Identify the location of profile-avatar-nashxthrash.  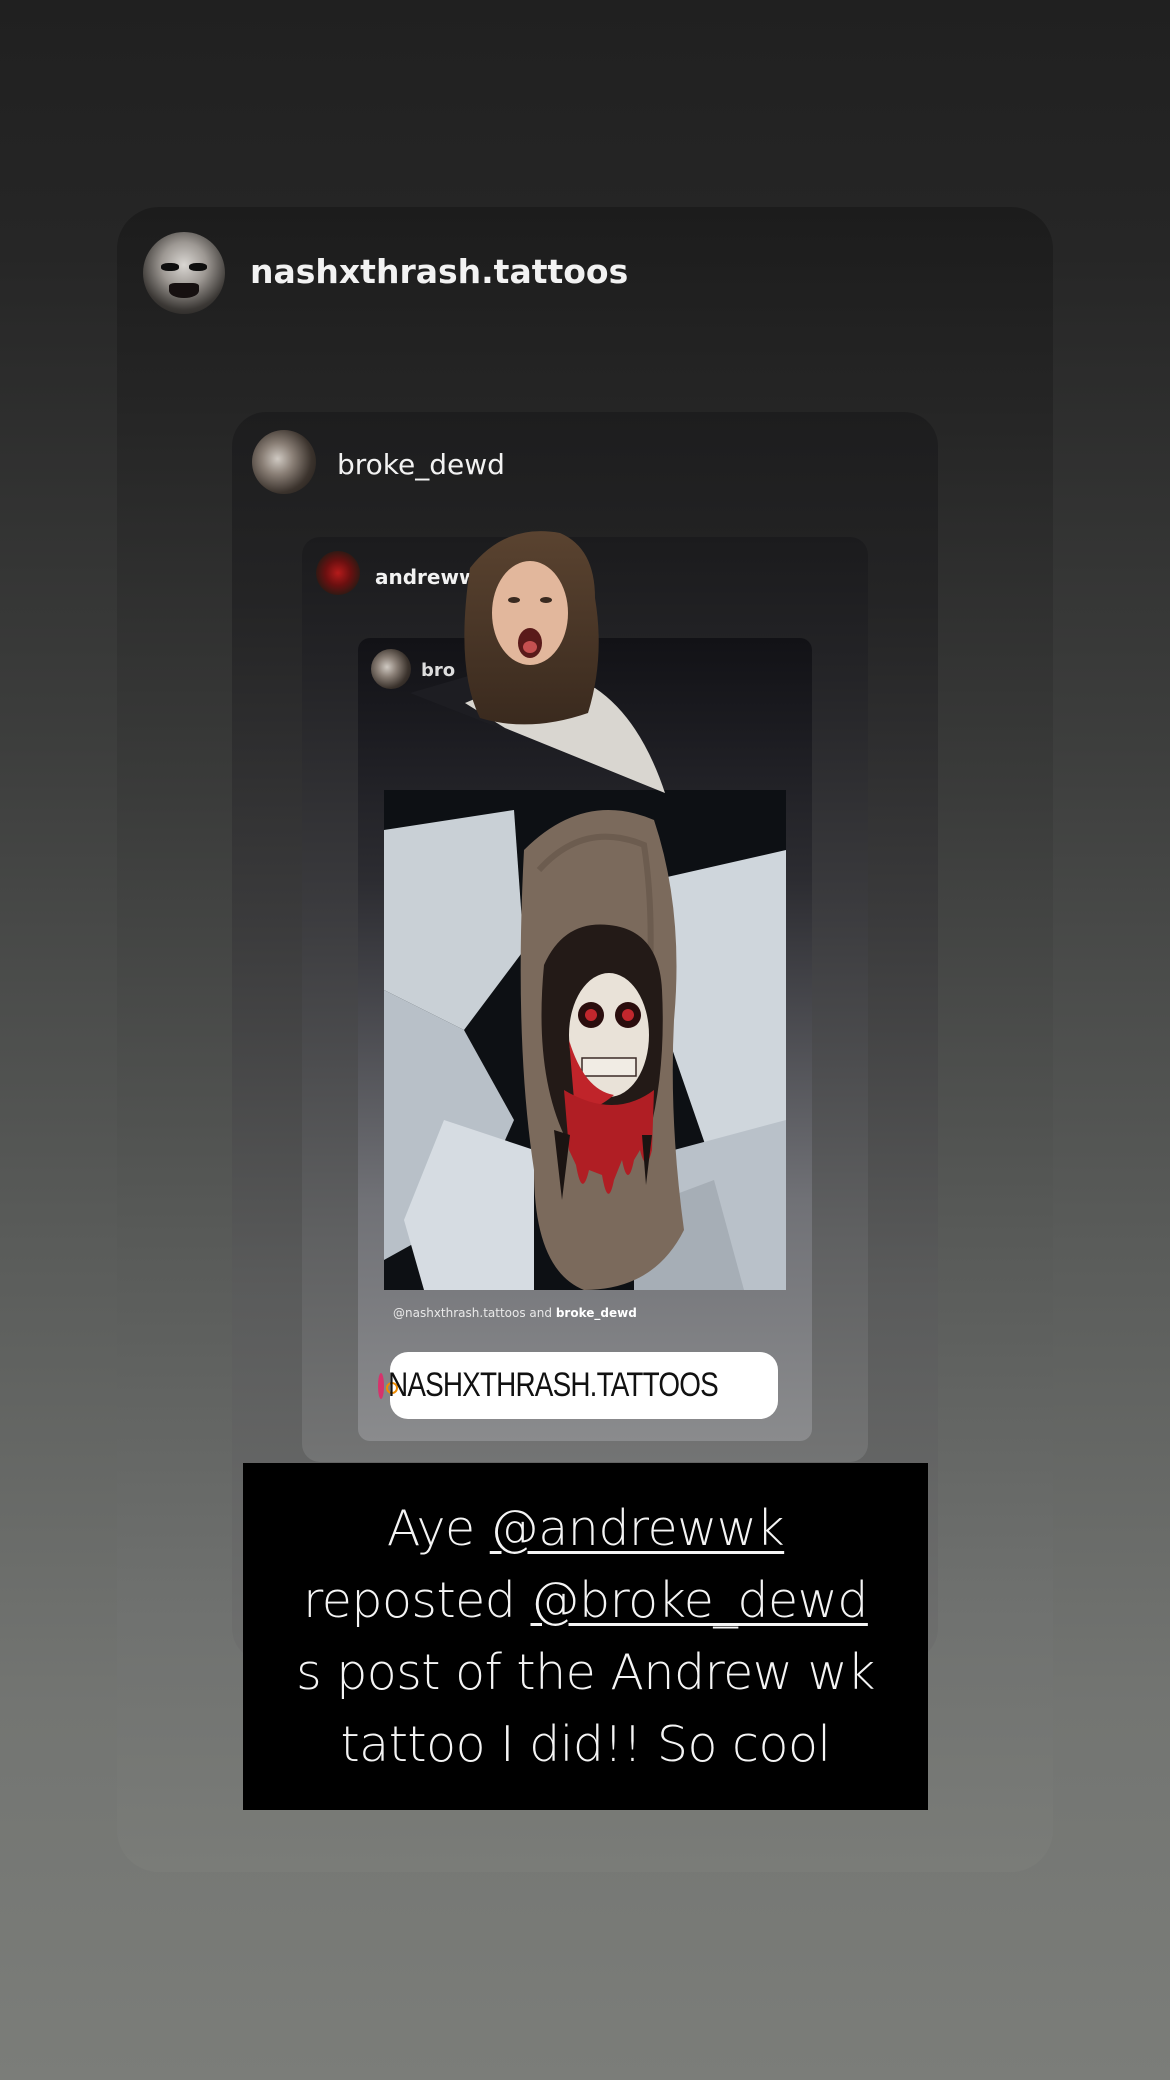
(184, 273).